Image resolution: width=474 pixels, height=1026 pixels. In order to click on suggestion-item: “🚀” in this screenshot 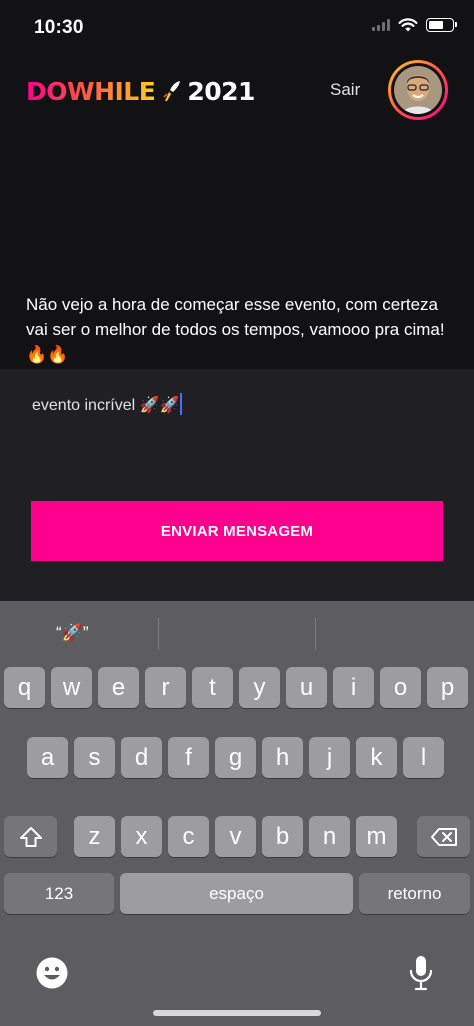, I will do `click(72, 633)`.